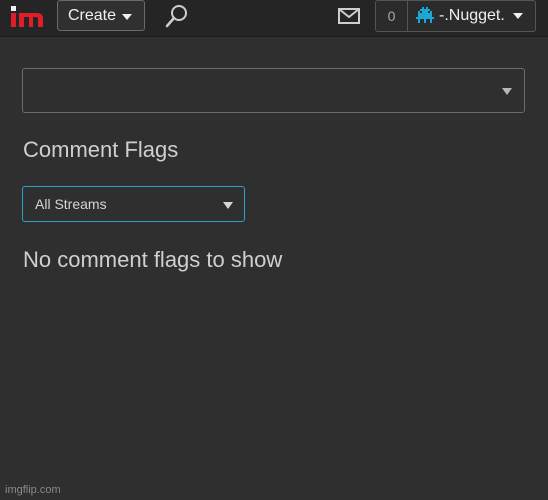  What do you see at coordinates (92, 15) in the screenshot?
I see `create-button-label: Create` at bounding box center [92, 15].